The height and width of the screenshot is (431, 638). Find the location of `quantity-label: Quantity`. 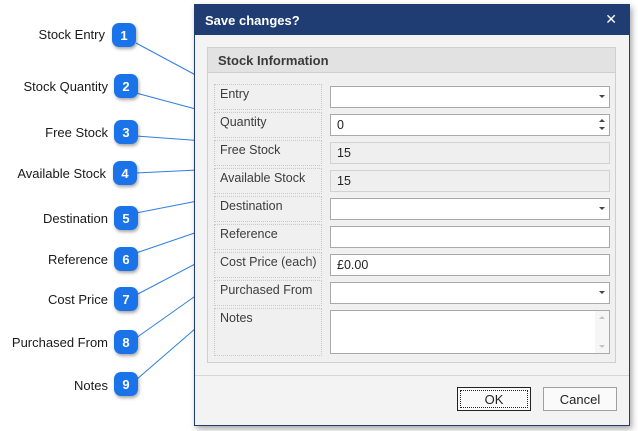

quantity-label: Quantity is located at coordinates (268, 125).